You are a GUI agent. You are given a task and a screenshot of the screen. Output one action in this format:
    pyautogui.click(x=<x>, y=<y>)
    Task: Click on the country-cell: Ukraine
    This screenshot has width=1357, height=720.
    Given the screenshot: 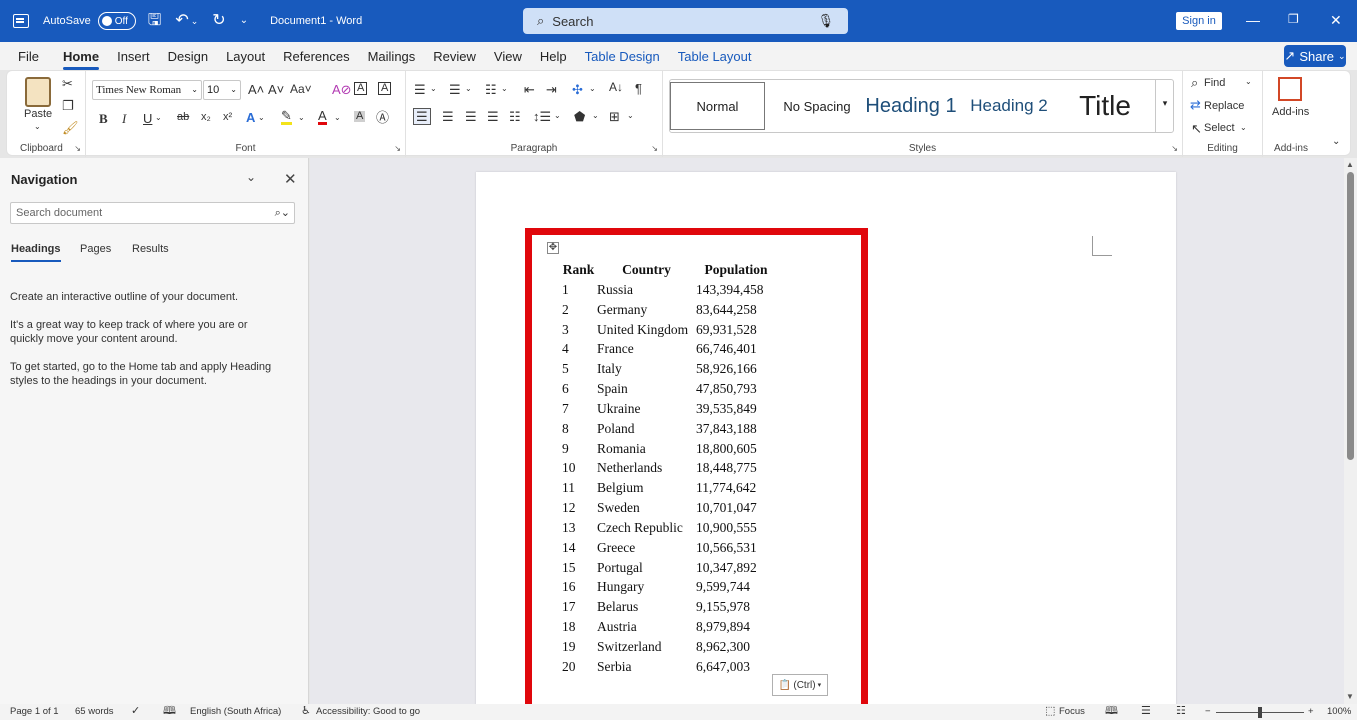 What is the action you would take?
    pyautogui.click(x=646, y=409)
    